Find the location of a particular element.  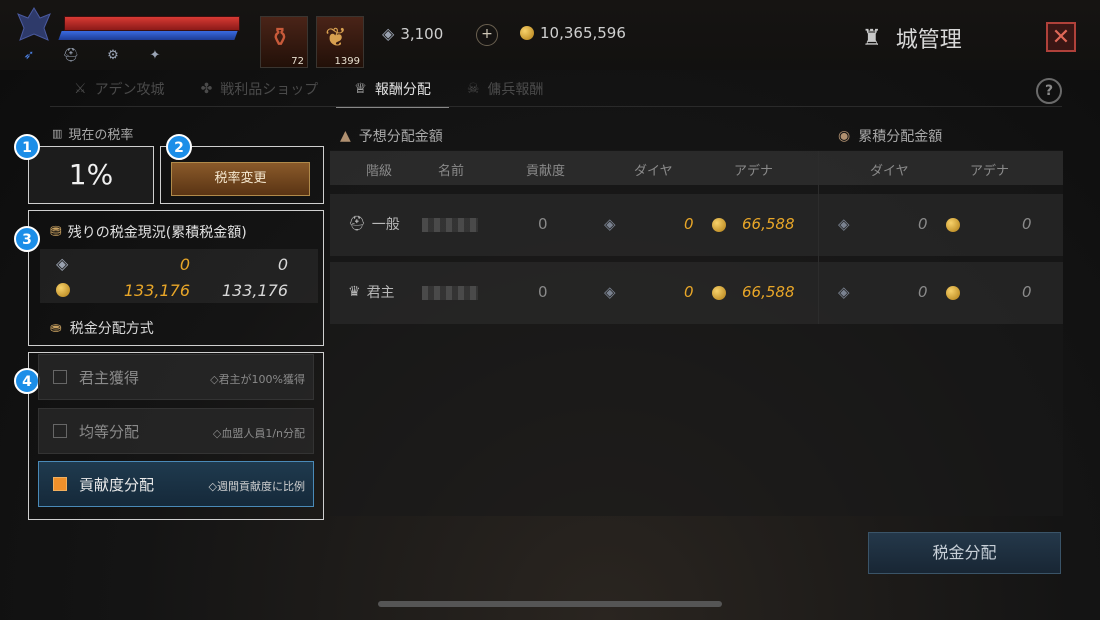

status-icons: ➶ ⛑ ⚙ ✦ is located at coordinates (92, 56).